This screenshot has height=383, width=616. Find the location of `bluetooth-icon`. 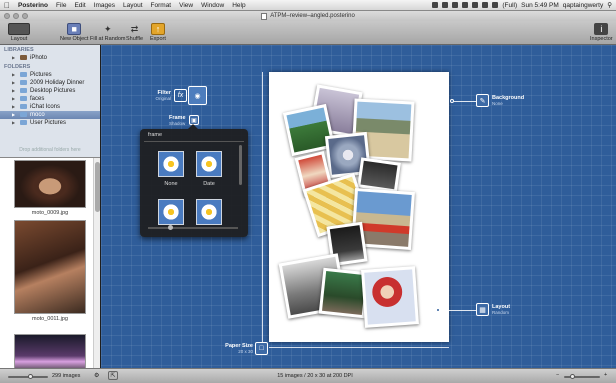

bluetooth-icon is located at coordinates (465, 5).